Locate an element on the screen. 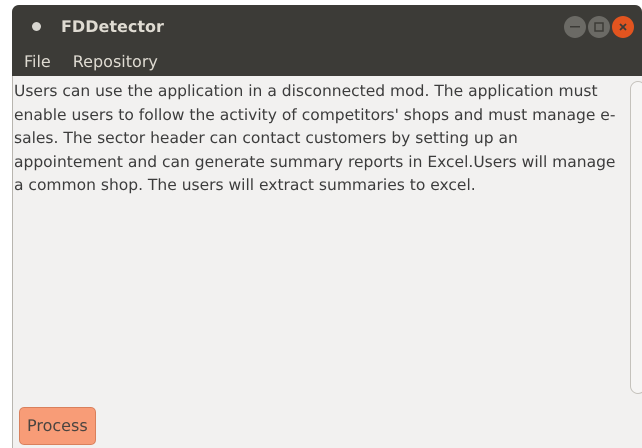 Image resolution: width=642 pixels, height=448 pixels. minimize-icon is located at coordinates (575, 27).